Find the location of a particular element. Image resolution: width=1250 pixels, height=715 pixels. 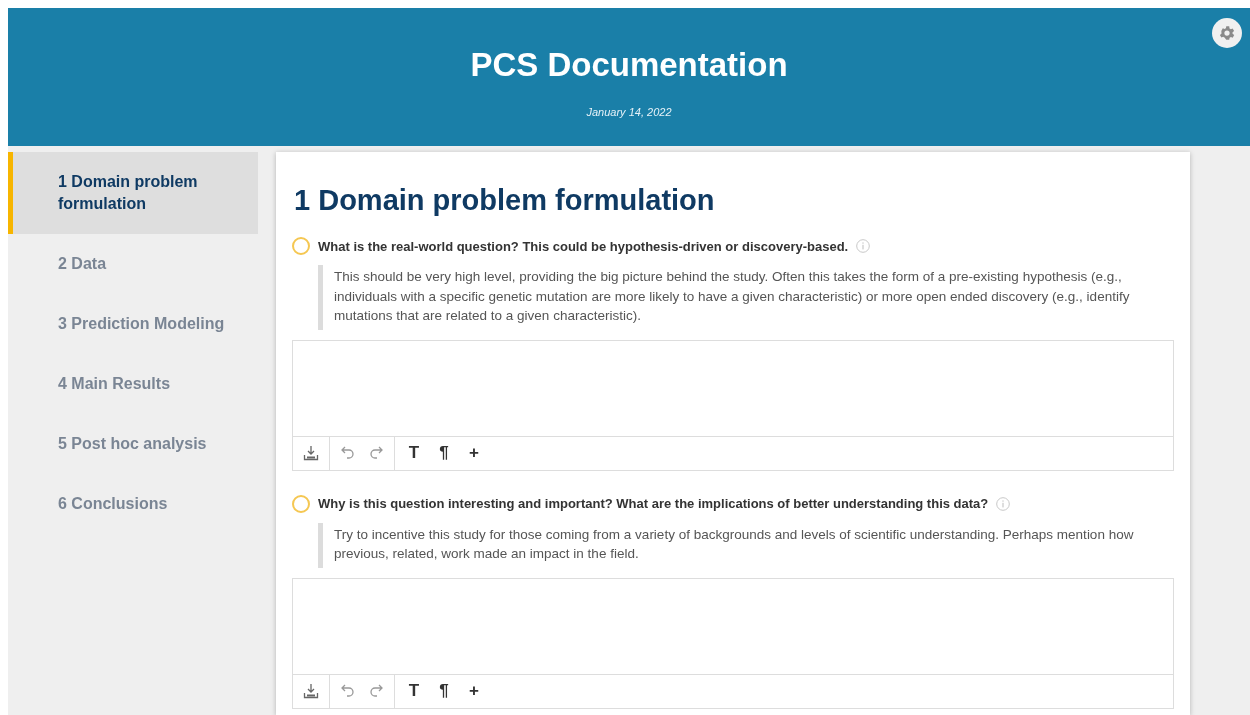

section-title: 1 Domain problem formulation is located at coordinates (505, 200).